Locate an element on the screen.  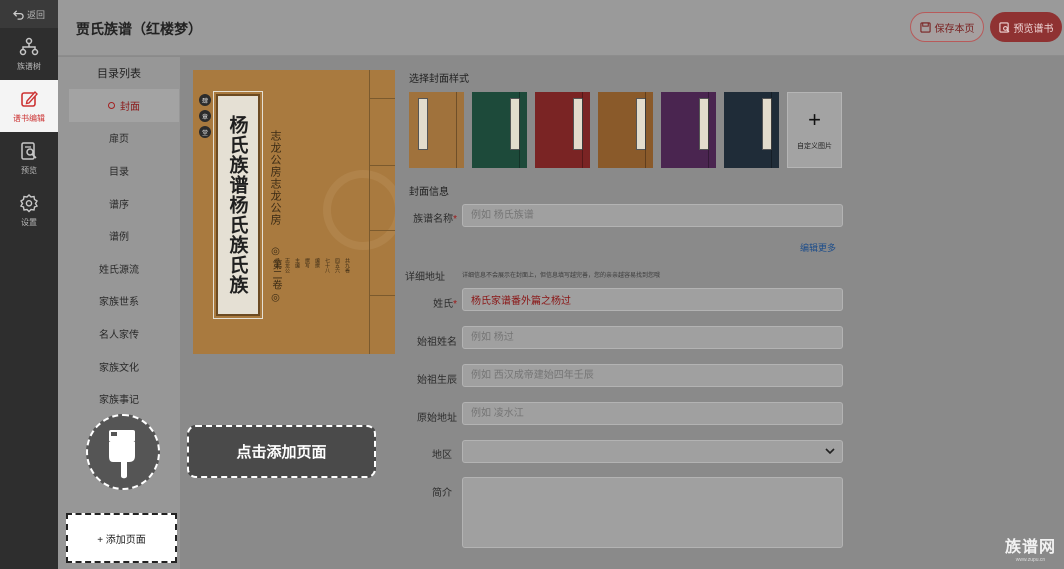
toc-item-biographies: 名人家传 is located at coordinates (119, 333).